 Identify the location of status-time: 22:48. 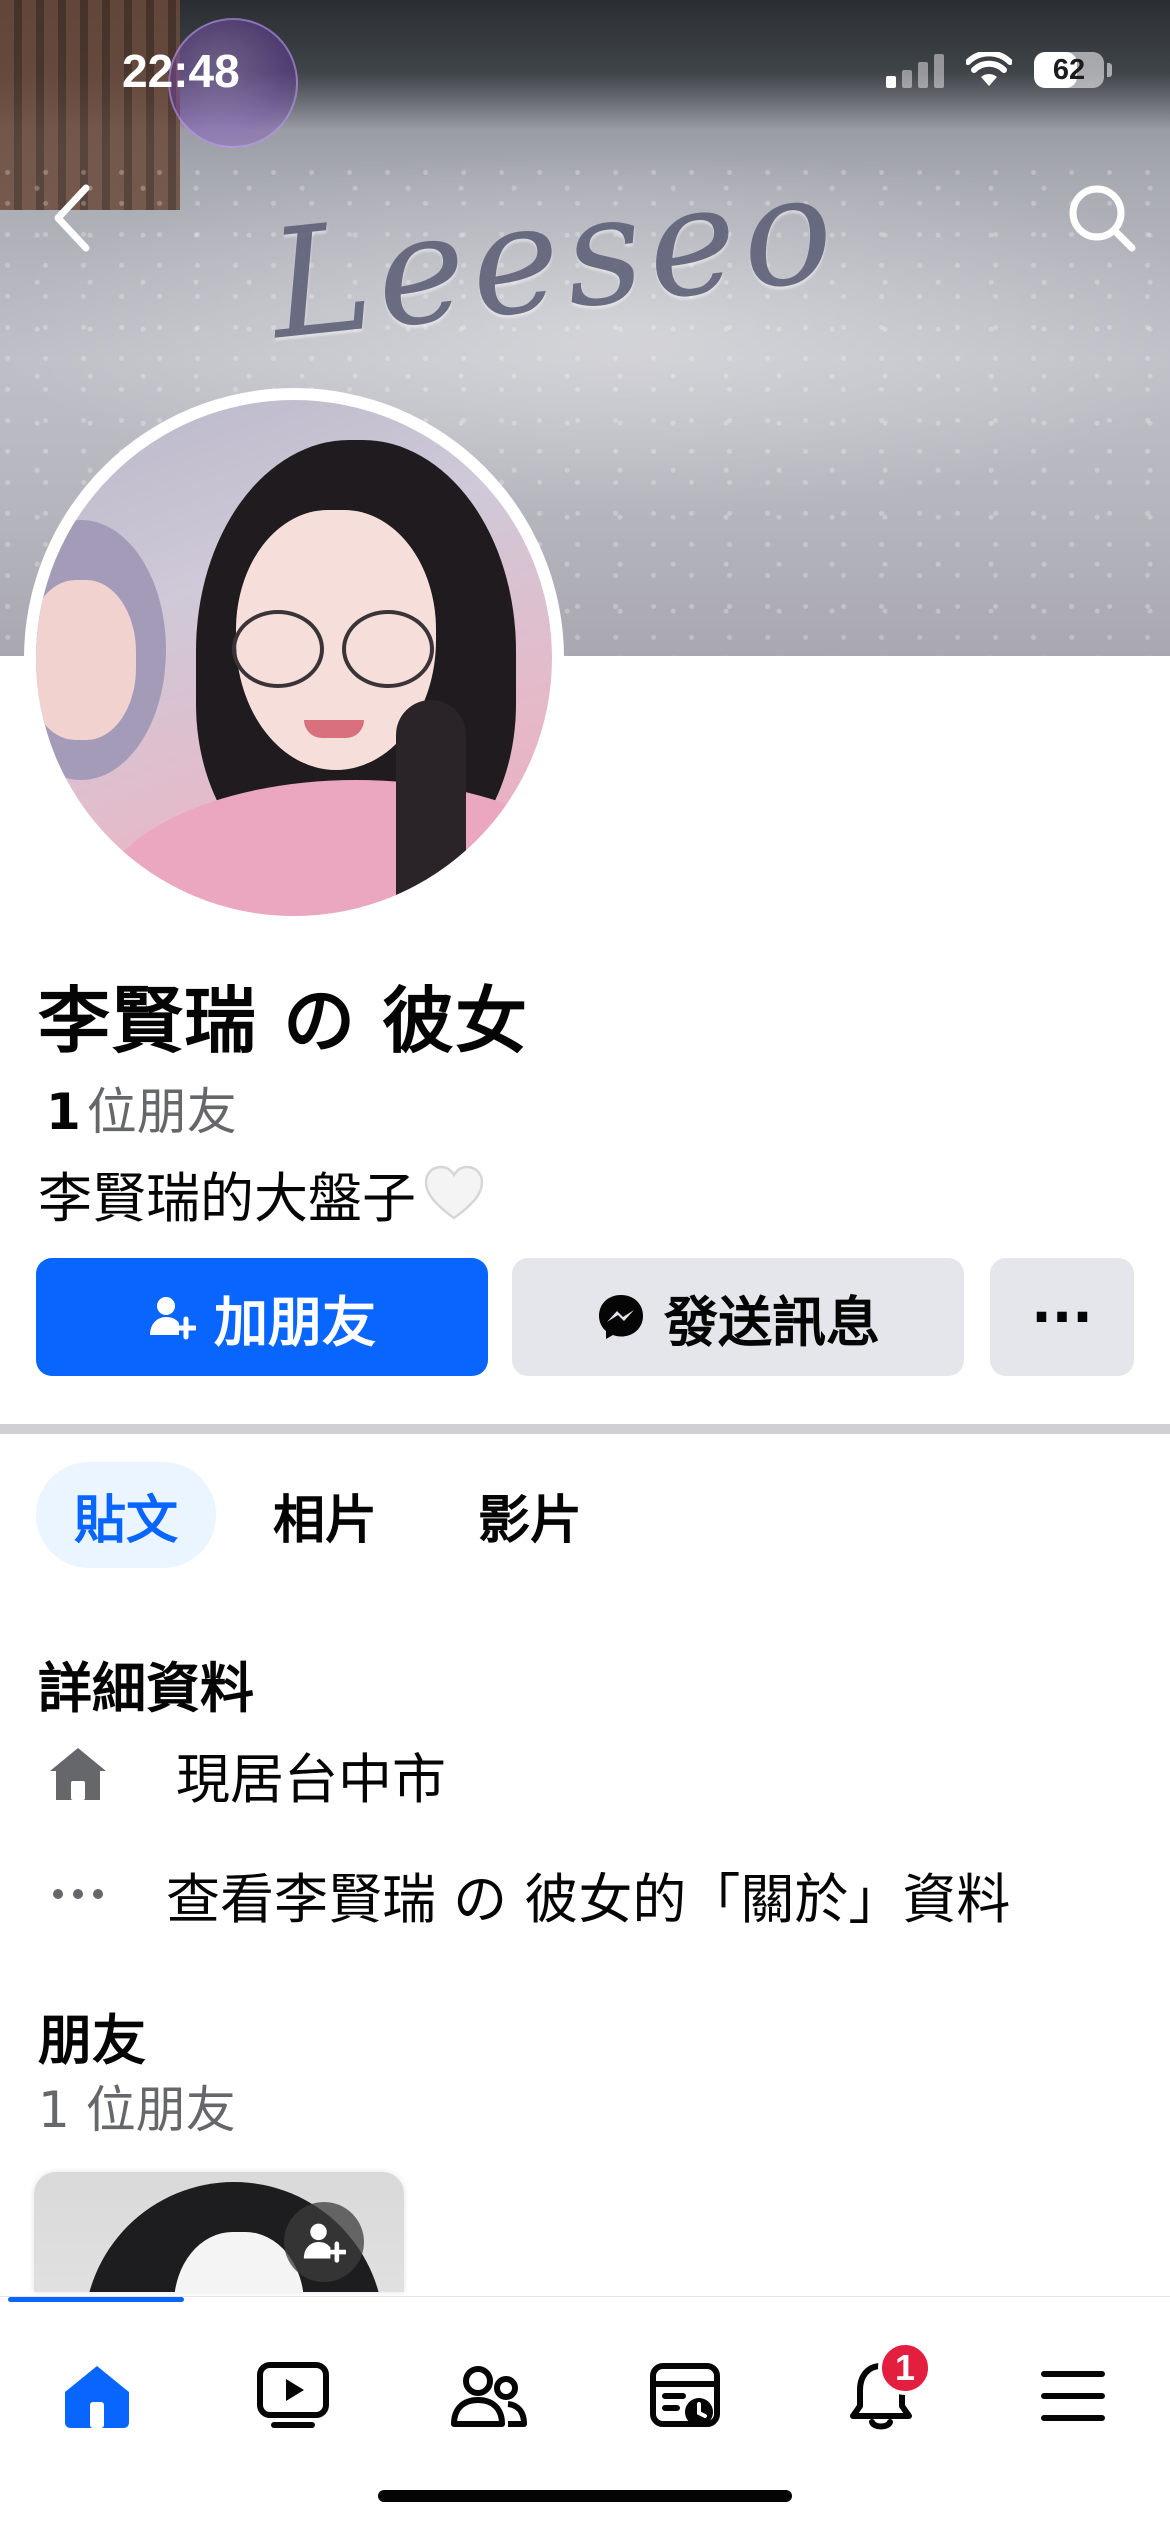
(181, 71).